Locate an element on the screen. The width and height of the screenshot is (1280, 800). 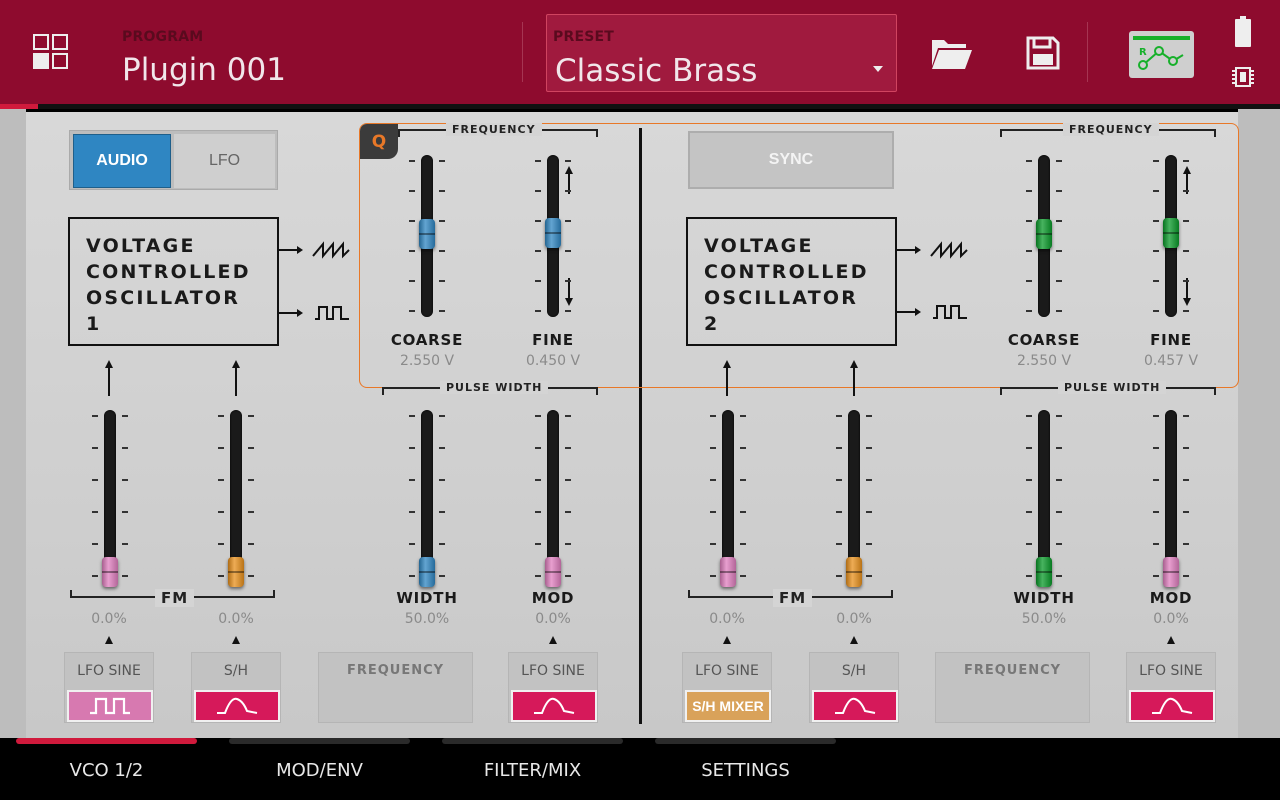
vco2-fm2-source: S/H is located at coordinates (854, 687).